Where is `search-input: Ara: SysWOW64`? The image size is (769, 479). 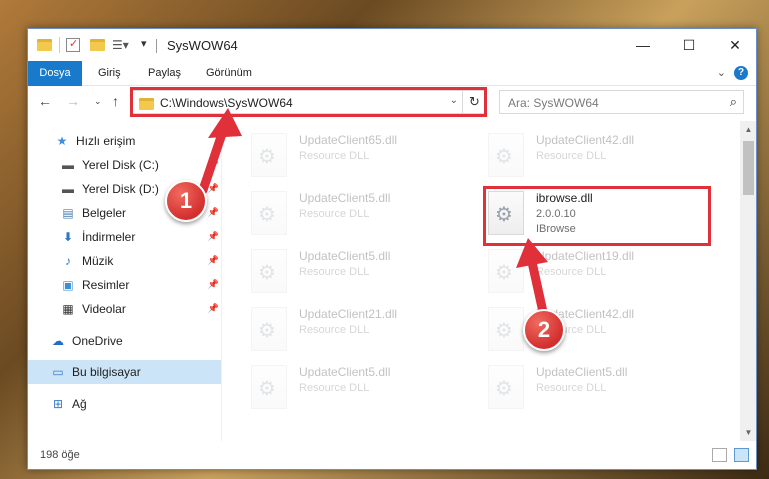 search-input: Ara: SysWOW64 is located at coordinates (553, 103).